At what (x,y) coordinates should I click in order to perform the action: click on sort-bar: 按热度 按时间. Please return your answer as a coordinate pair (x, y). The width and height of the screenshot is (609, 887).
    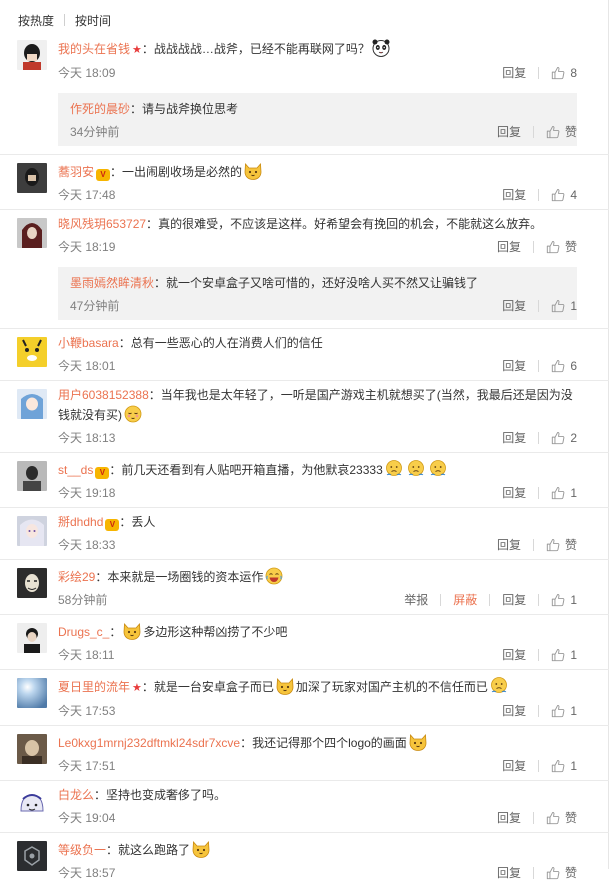
    Looking at the image, I should click on (64, 20).